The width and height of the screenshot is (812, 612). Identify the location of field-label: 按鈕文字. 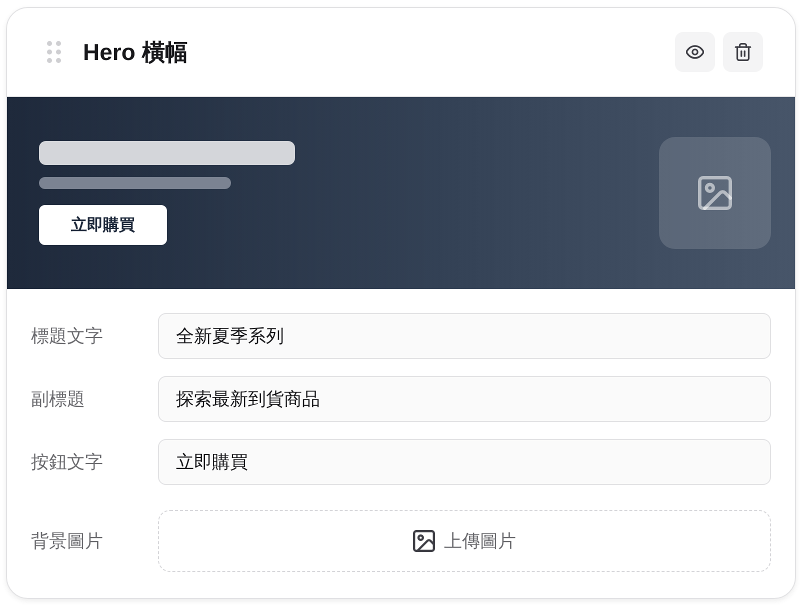
(67, 462).